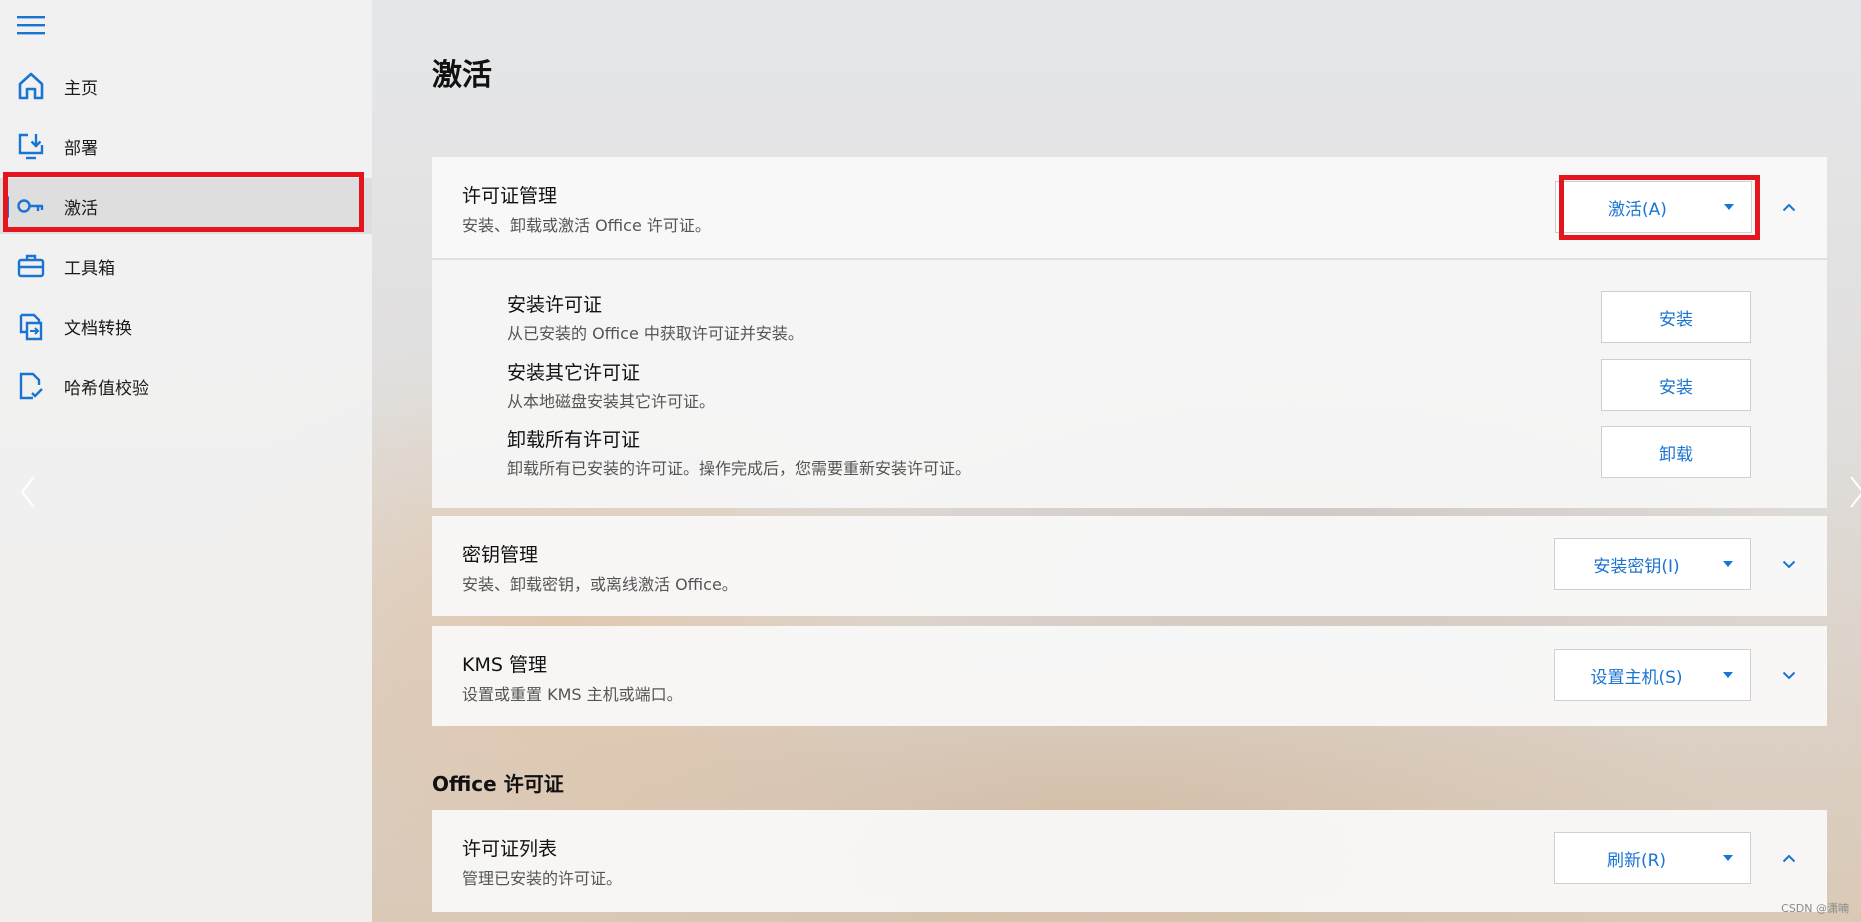 The width and height of the screenshot is (1861, 922). I want to click on sidebar-item-label: 激活, so click(81, 208).